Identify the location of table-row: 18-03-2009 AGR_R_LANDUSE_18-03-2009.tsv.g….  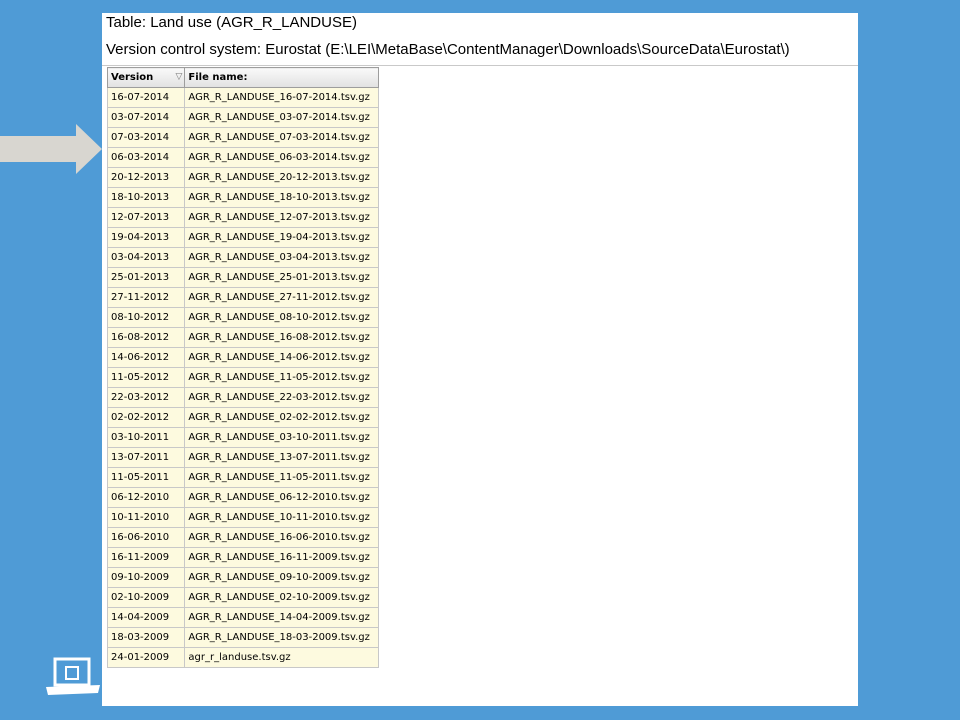
(242, 637).